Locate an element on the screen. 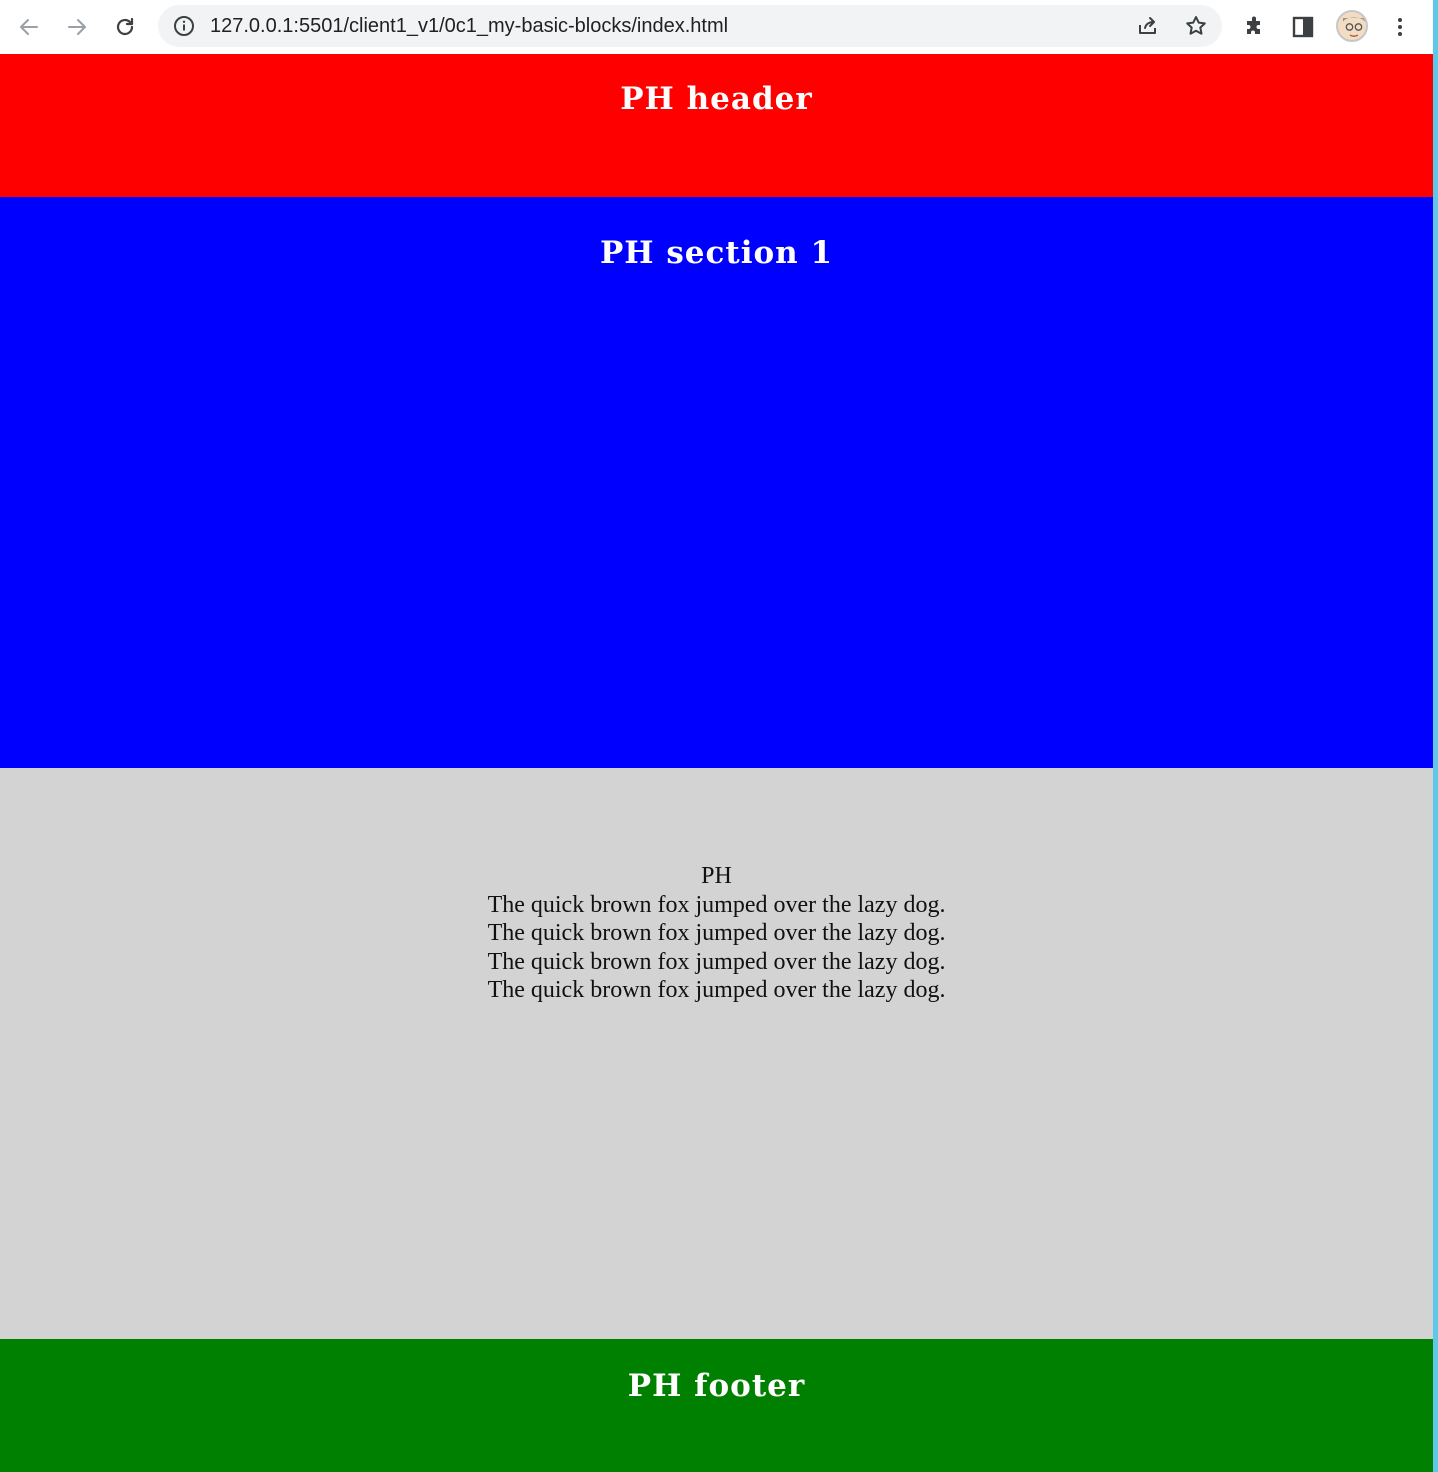 Image resolution: width=1438 pixels, height=1472 pixels. puzzle-icon is located at coordinates (1253, 25).